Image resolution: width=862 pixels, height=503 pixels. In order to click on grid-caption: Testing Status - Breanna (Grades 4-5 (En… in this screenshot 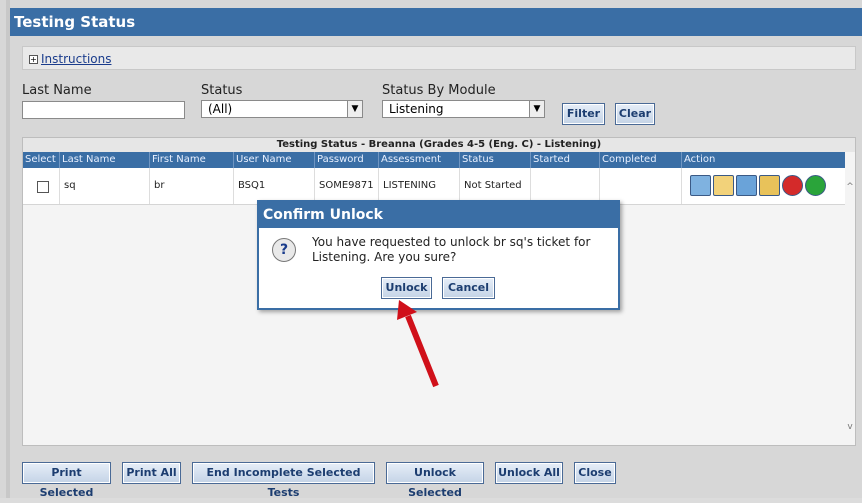, I will do `click(439, 145)`.